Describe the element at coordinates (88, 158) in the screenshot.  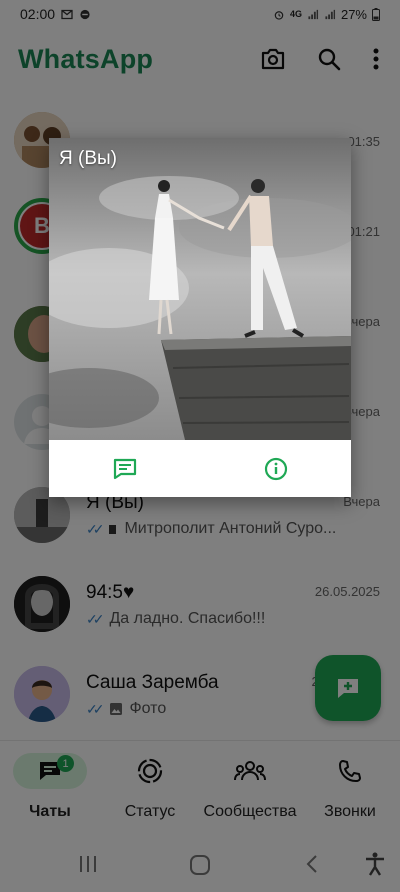
I see `popup-title: Я (Вы)` at that location.